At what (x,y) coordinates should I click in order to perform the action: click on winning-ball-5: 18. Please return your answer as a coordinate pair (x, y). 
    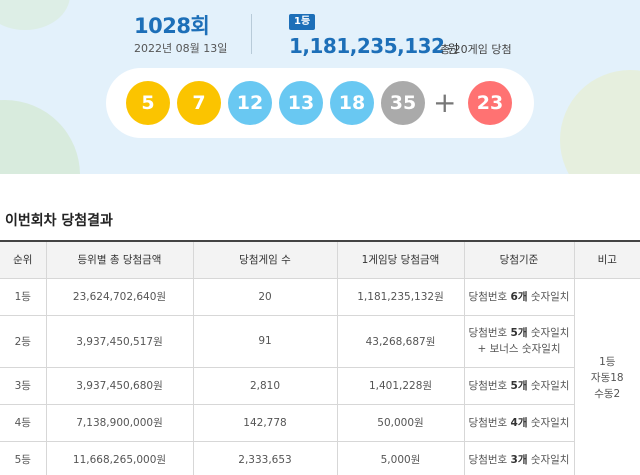
    Looking at the image, I should click on (352, 103).